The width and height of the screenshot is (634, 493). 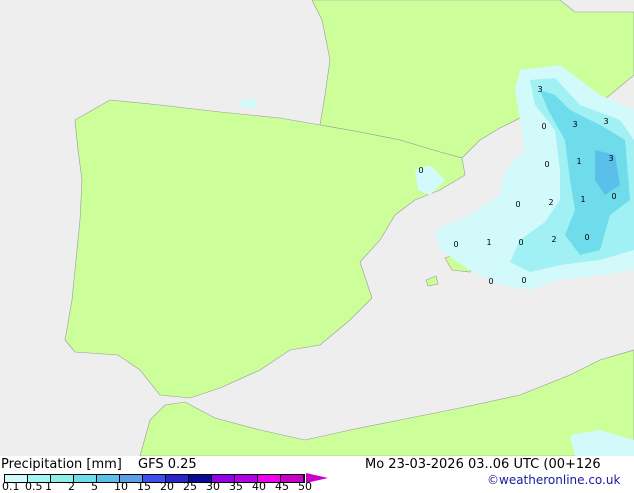 I want to click on legend-title: Precipitation [mm], so click(x=61, y=464).